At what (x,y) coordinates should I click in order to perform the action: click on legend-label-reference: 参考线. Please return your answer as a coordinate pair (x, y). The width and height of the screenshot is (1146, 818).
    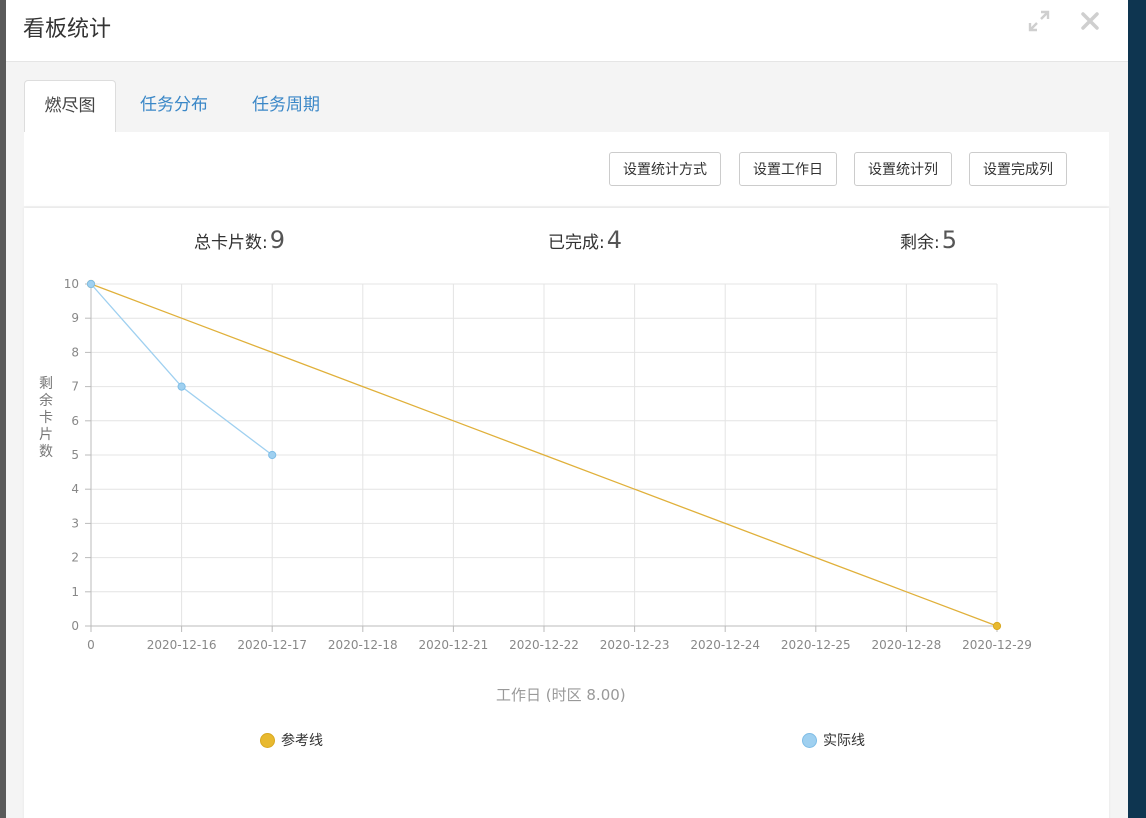
    Looking at the image, I should click on (302, 741).